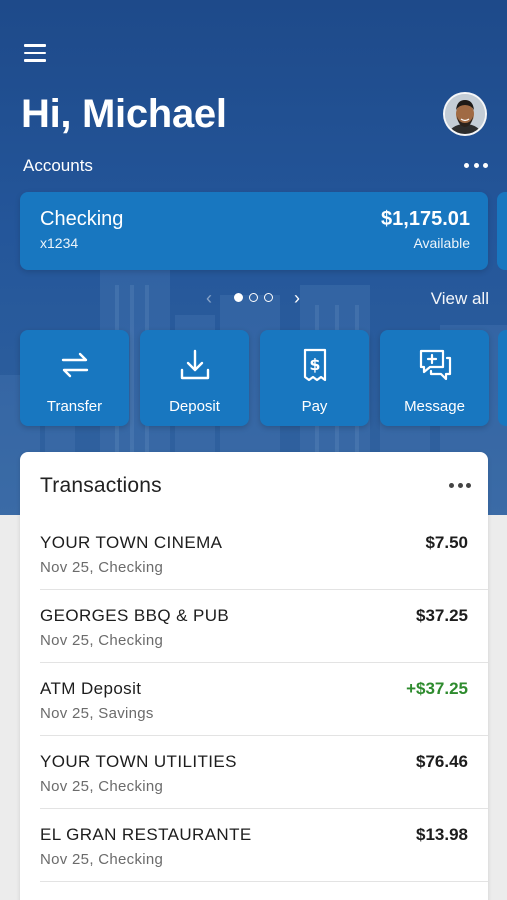 The image size is (507, 900). What do you see at coordinates (442, 761) in the screenshot?
I see `transaction-amount: $76.46` at bounding box center [442, 761].